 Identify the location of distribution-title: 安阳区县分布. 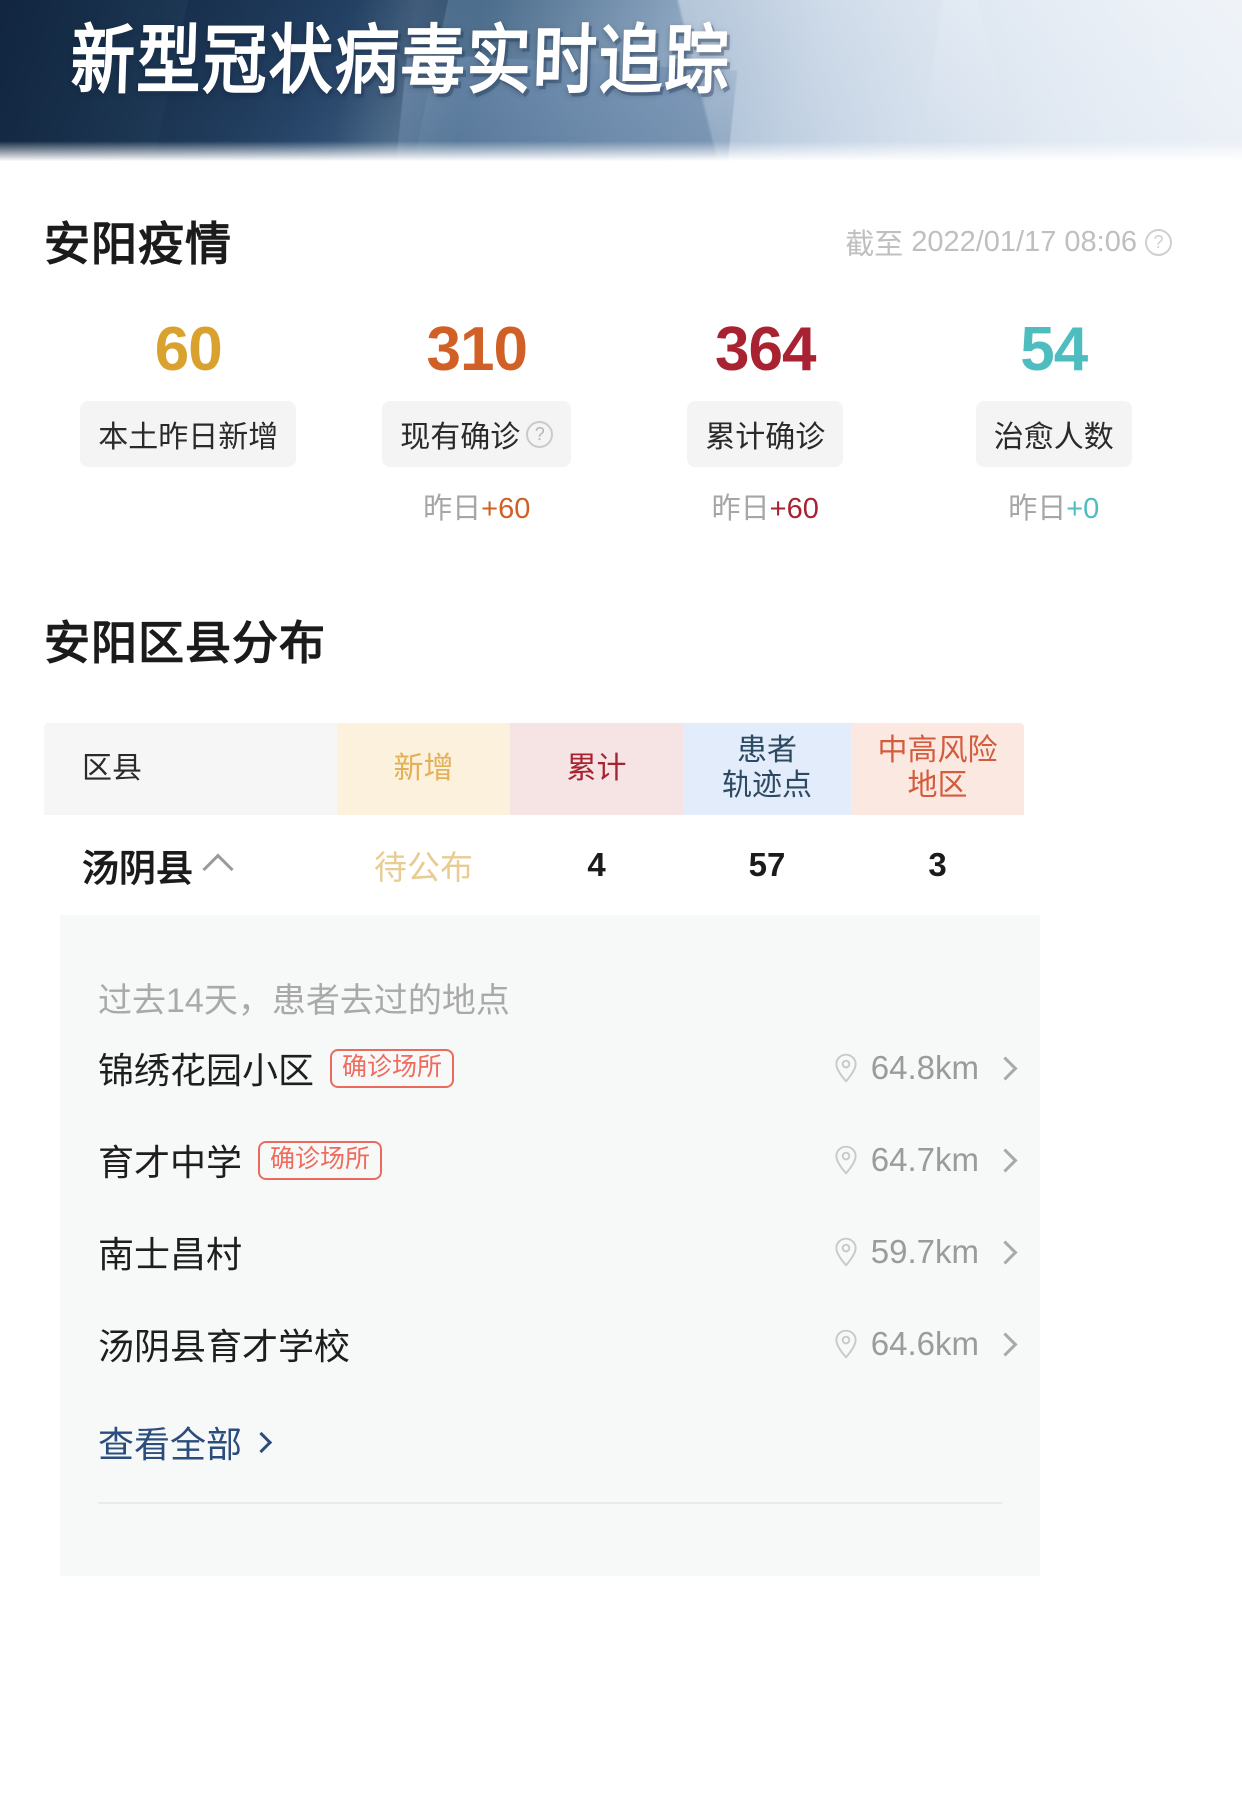
(185, 643).